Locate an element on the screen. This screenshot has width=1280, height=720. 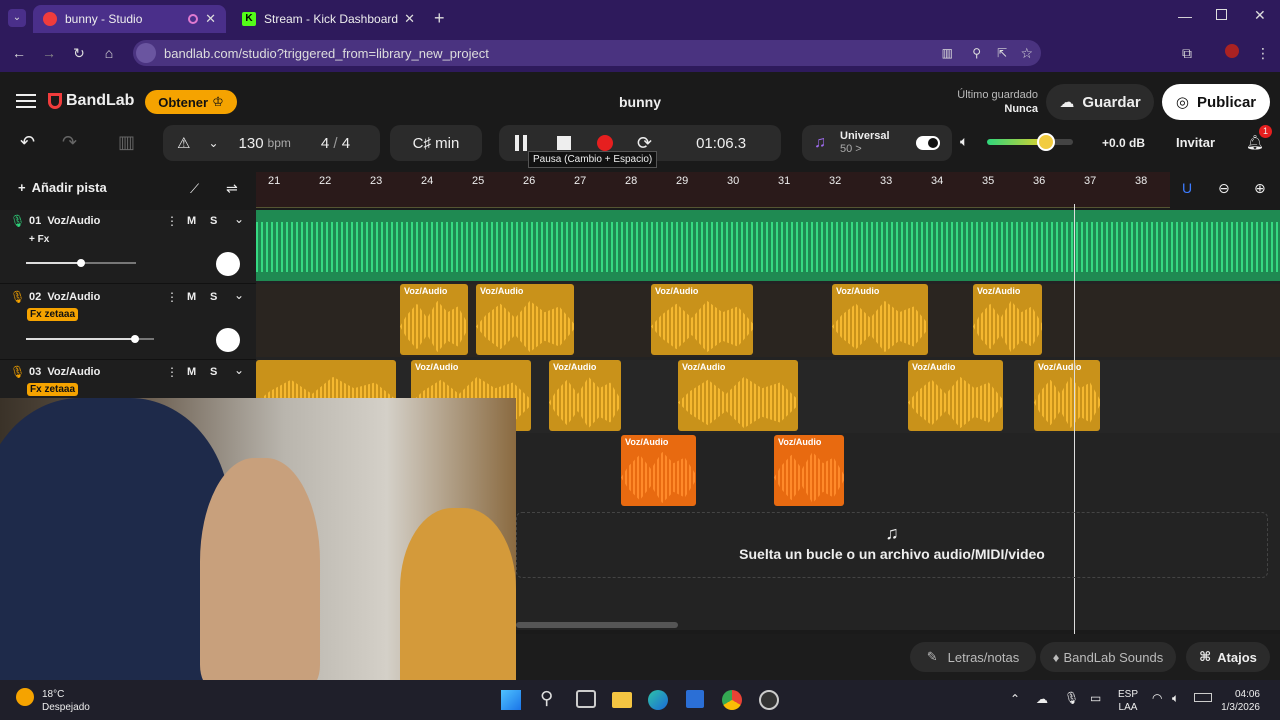
track-03-header: 🎙︎ 03 Voz/Audio ⋮ M S ⌄ Fx zetaaa is located at coordinates (128, 380).